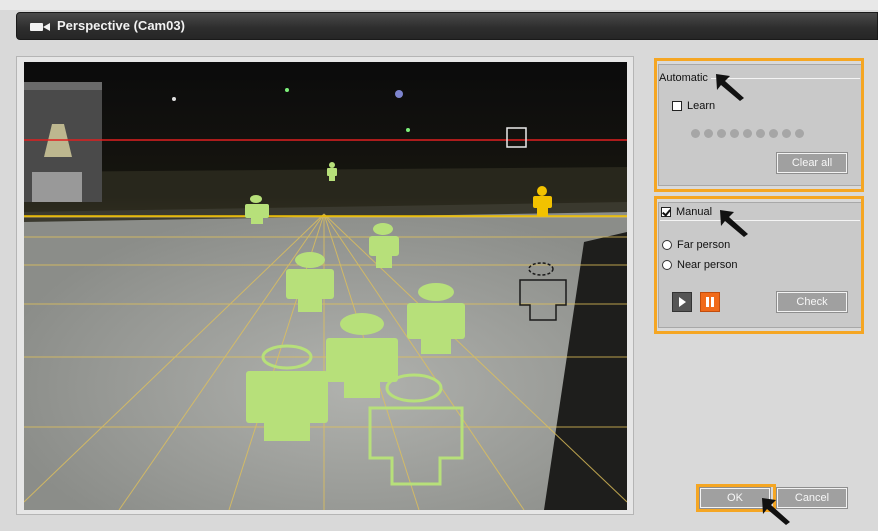 Image resolution: width=878 pixels, height=531 pixels. What do you see at coordinates (40, 27) in the screenshot?
I see `video-camera-icon` at bounding box center [40, 27].